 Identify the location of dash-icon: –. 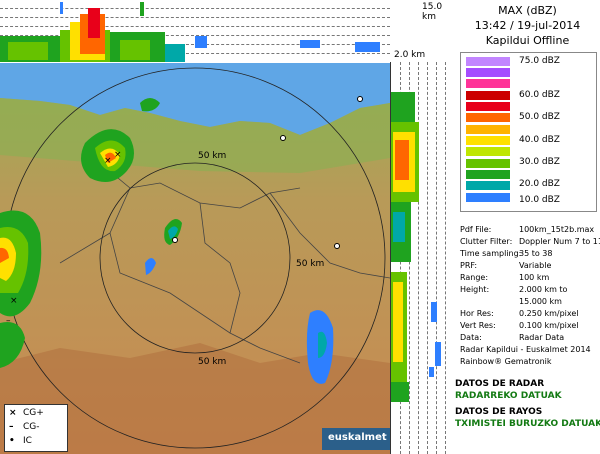
(11, 427).